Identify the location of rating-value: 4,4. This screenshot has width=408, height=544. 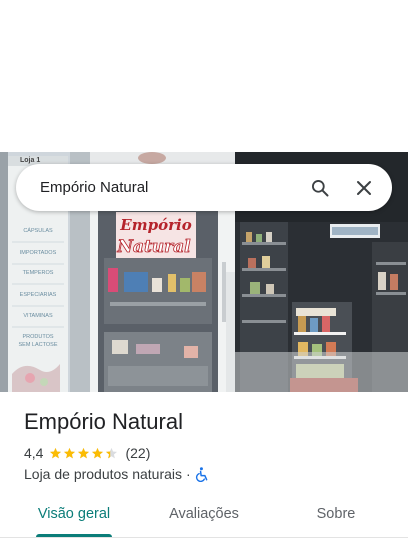
(34, 453).